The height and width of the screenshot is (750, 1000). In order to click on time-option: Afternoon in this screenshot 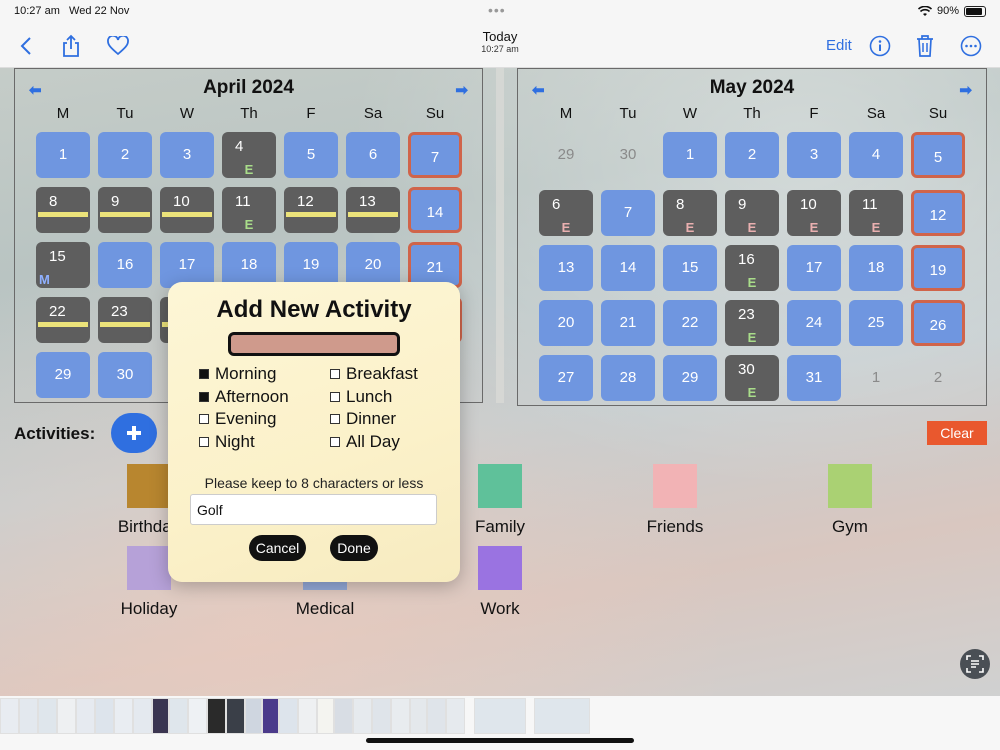, I will do `click(244, 397)`.